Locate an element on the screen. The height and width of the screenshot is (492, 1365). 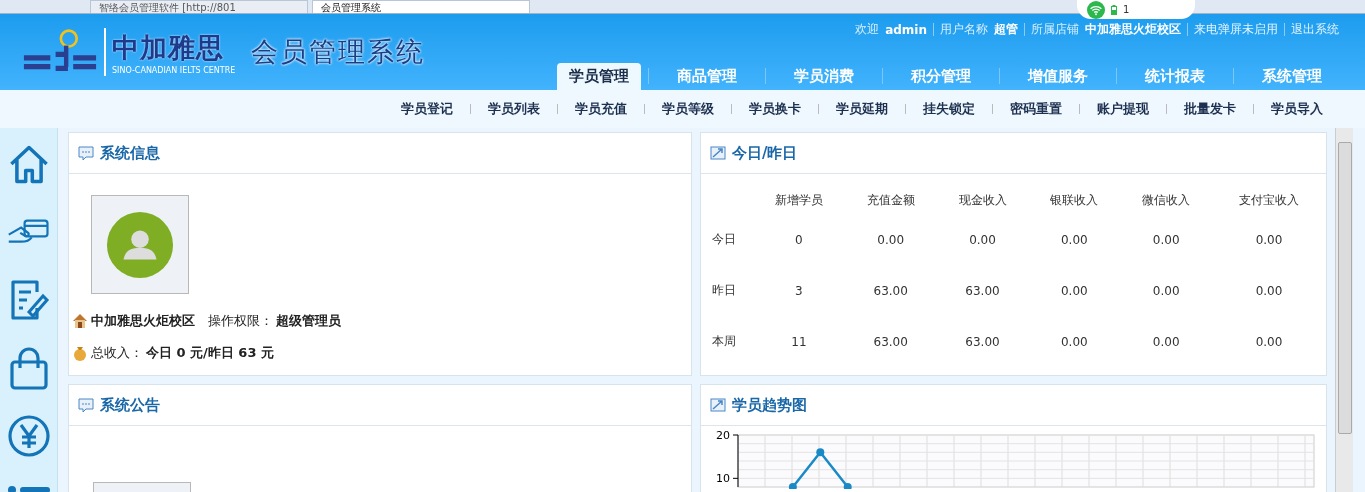
browser-tab: 会员管理系统 is located at coordinates (421, 6).